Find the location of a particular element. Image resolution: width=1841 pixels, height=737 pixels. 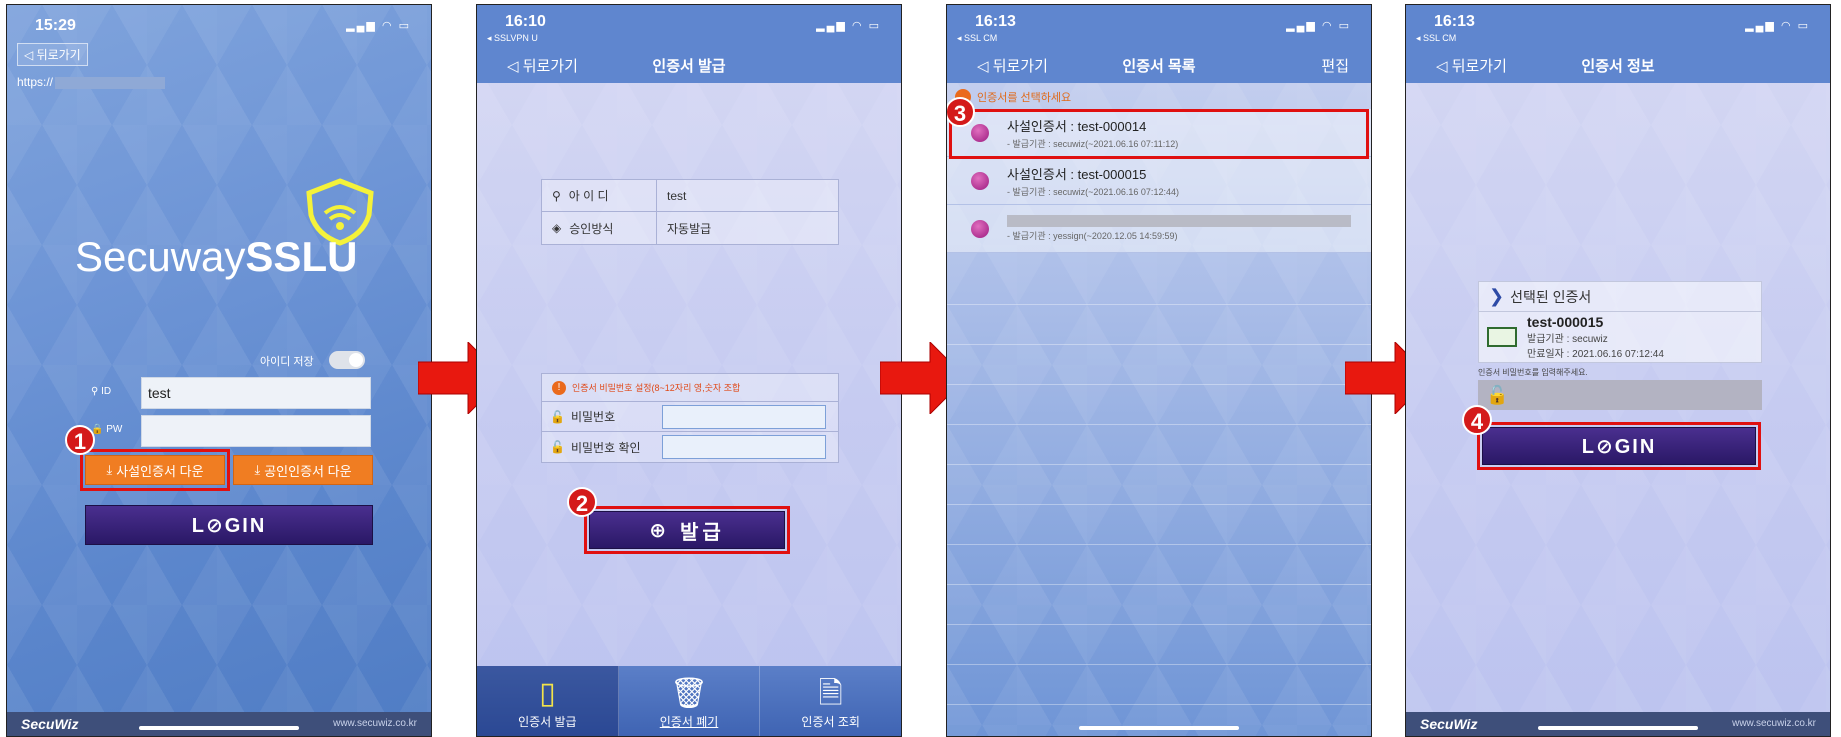

nav-bar: ◁ 뒤로가기 인증서 발급 is located at coordinates (689, 64).